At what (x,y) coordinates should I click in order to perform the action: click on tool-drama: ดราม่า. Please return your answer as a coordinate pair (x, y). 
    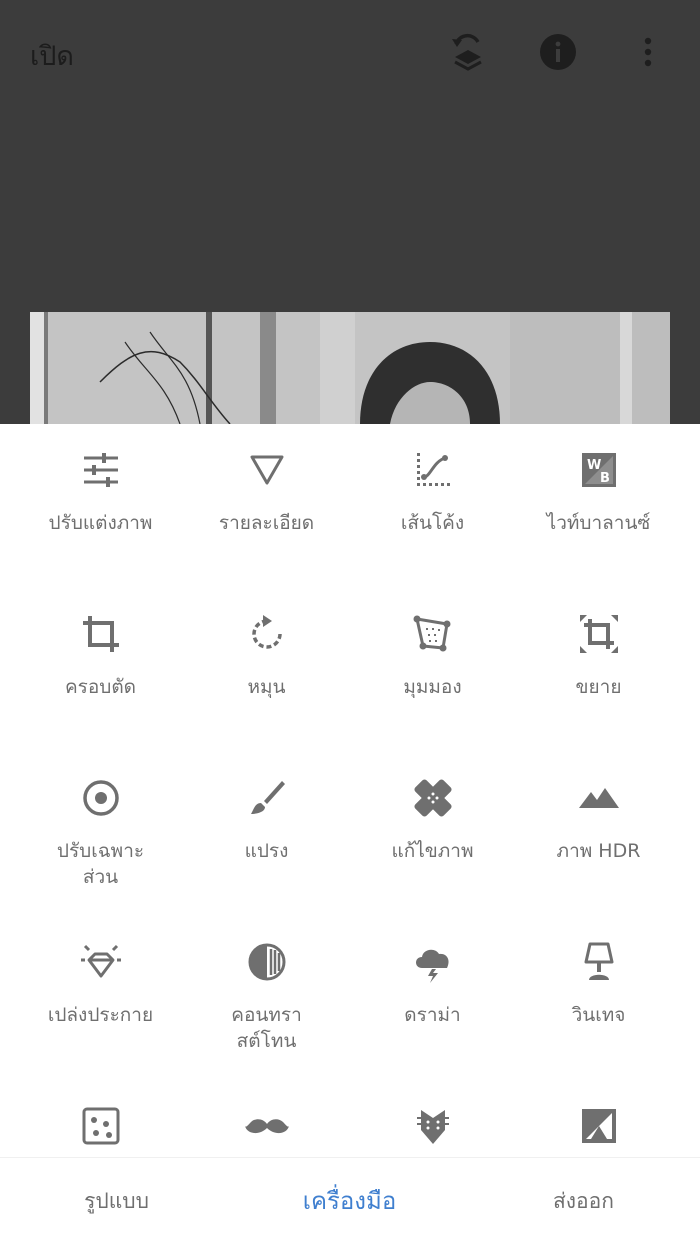
    Looking at the image, I should click on (432, 984).